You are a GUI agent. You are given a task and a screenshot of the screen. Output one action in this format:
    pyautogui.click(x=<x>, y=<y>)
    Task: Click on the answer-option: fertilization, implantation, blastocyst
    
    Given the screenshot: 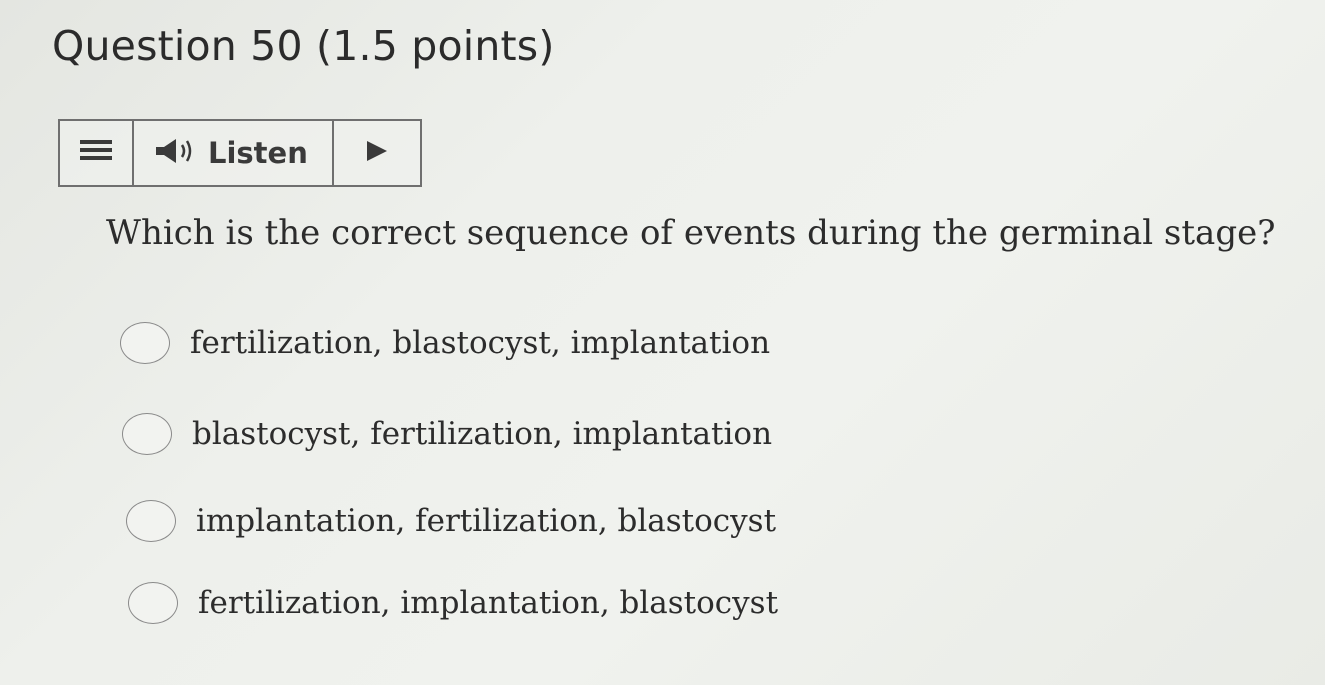 What is the action you would take?
    pyautogui.click(x=453, y=603)
    